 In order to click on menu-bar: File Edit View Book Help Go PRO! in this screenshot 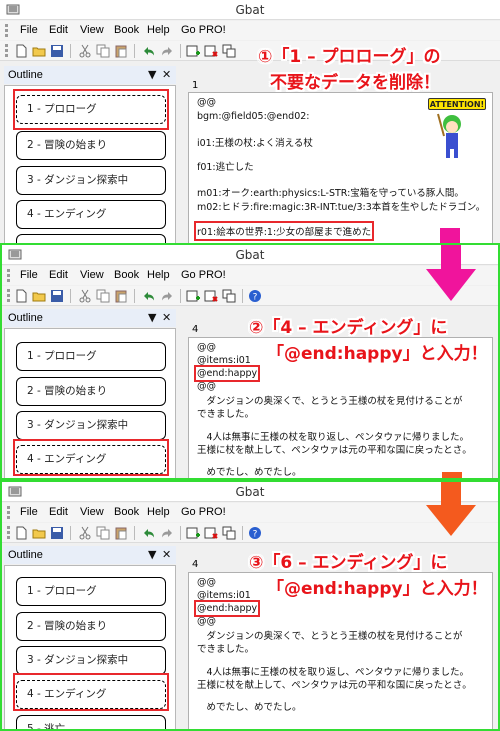, I will do `click(250, 30)`.